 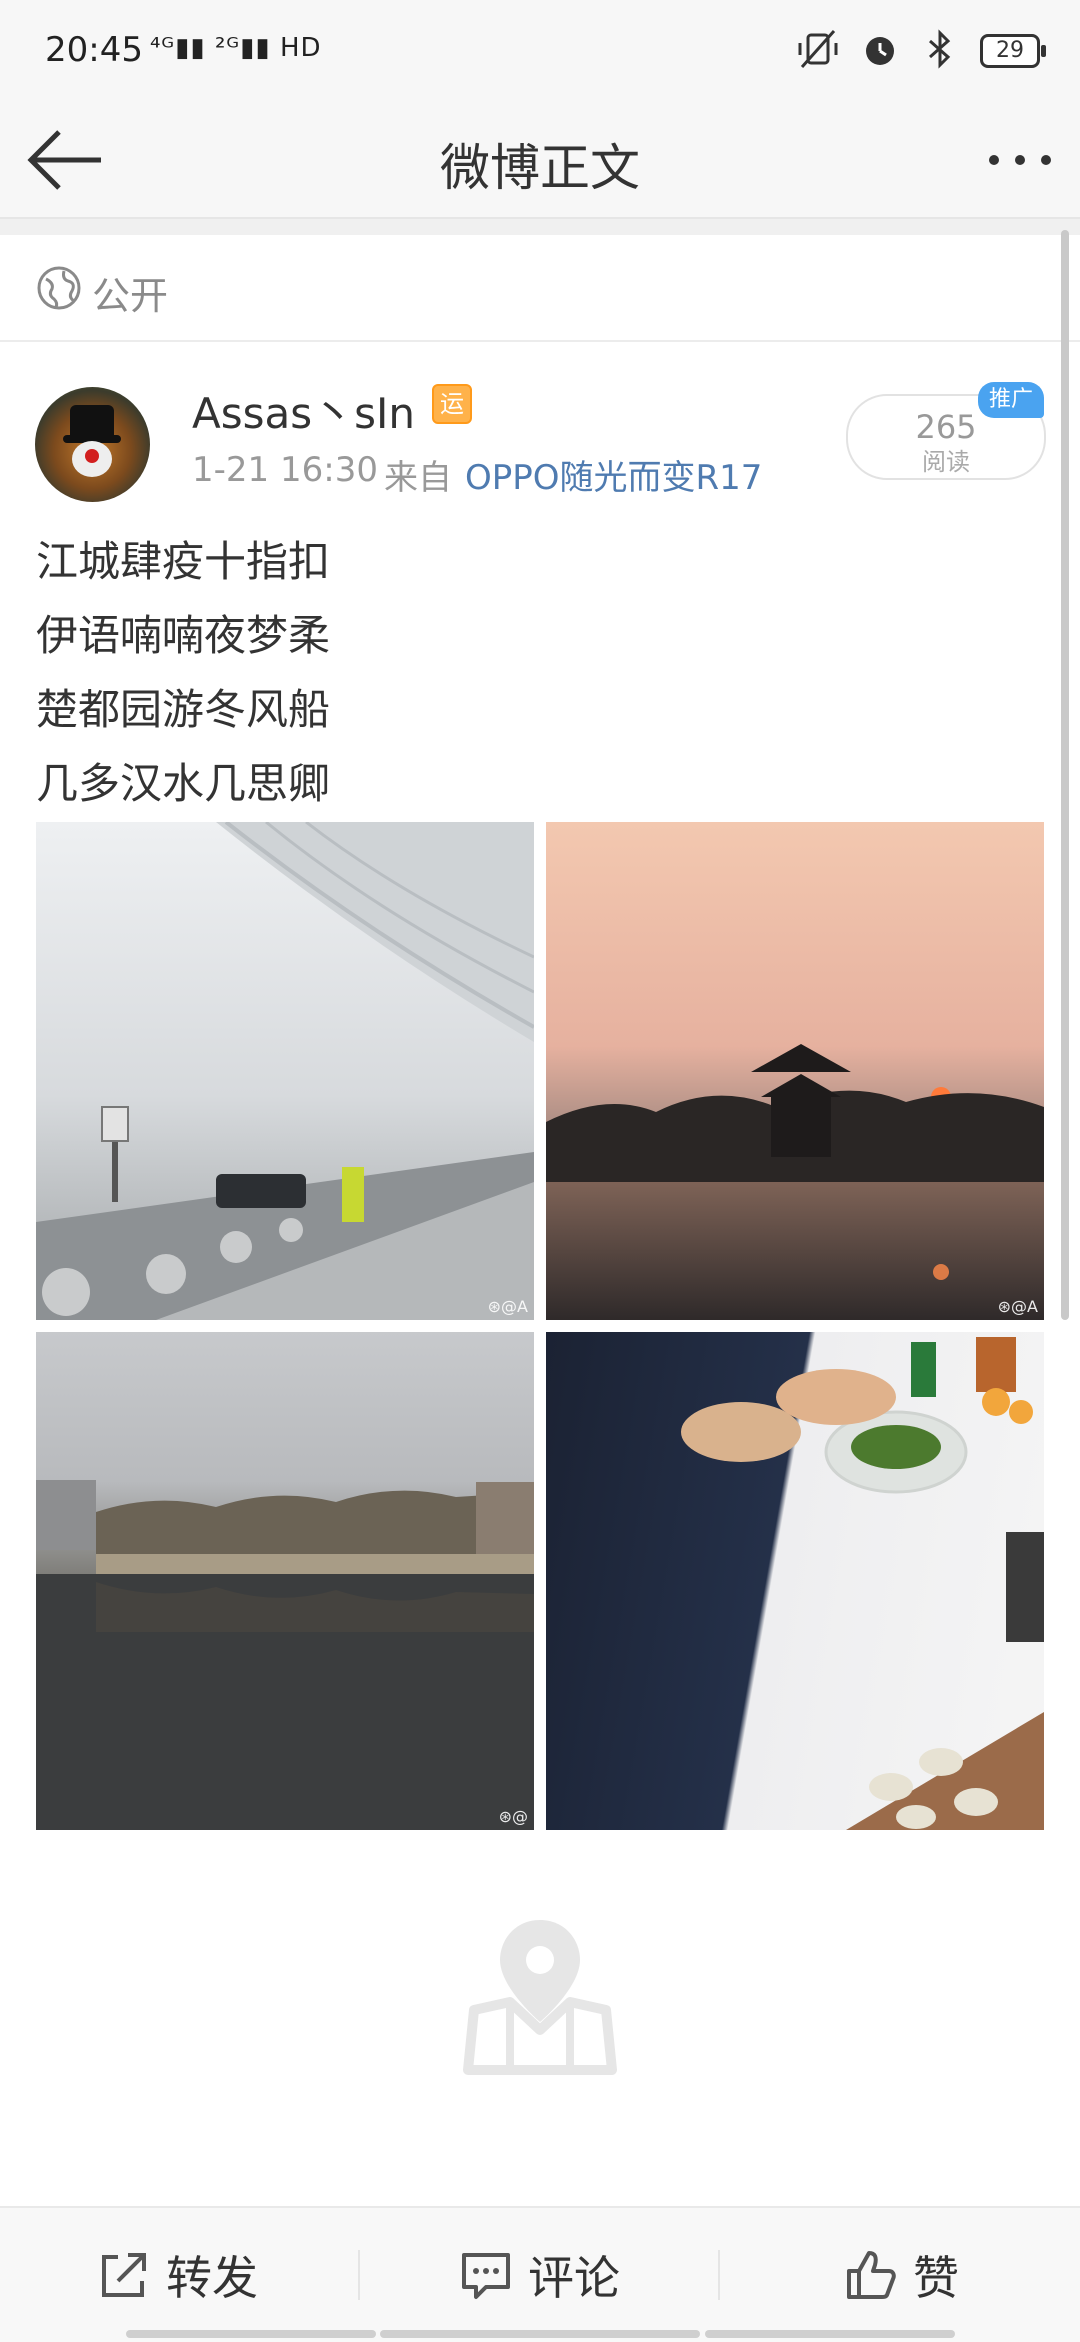 What do you see at coordinates (540, 227) in the screenshot?
I see `section-divider` at bounding box center [540, 227].